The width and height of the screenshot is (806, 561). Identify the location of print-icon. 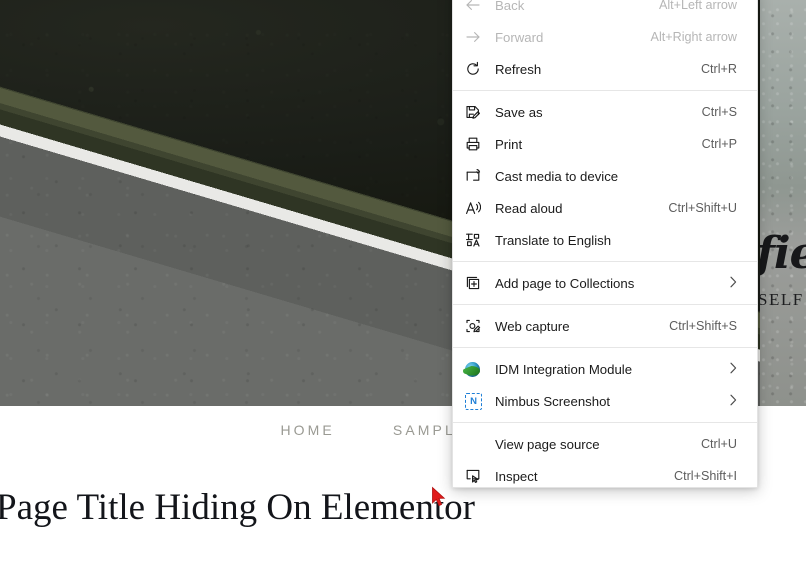
(478, 144).